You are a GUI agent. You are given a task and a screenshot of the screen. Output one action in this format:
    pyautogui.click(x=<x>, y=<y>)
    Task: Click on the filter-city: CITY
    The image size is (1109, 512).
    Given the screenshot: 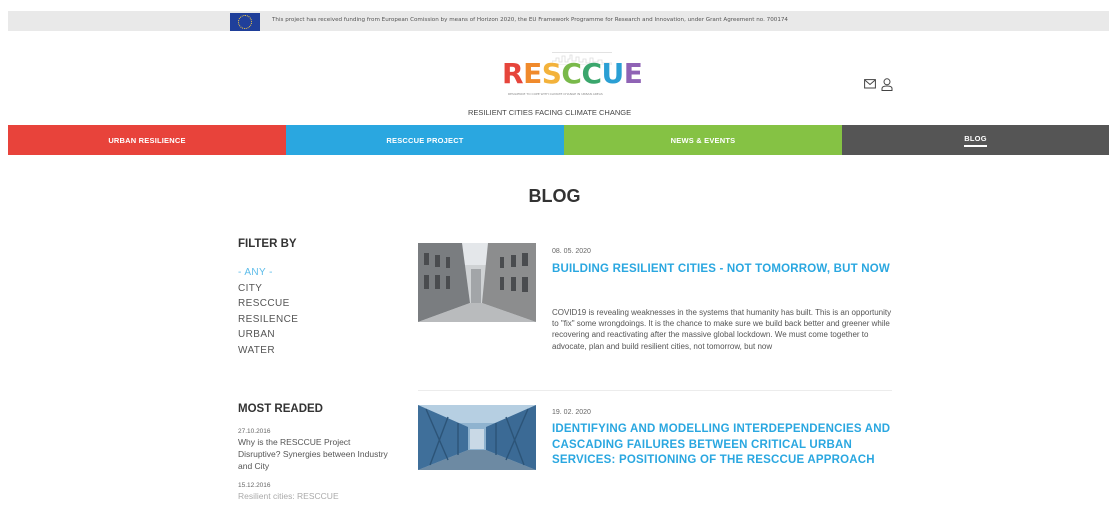 What is the action you would take?
    pyautogui.click(x=268, y=289)
    